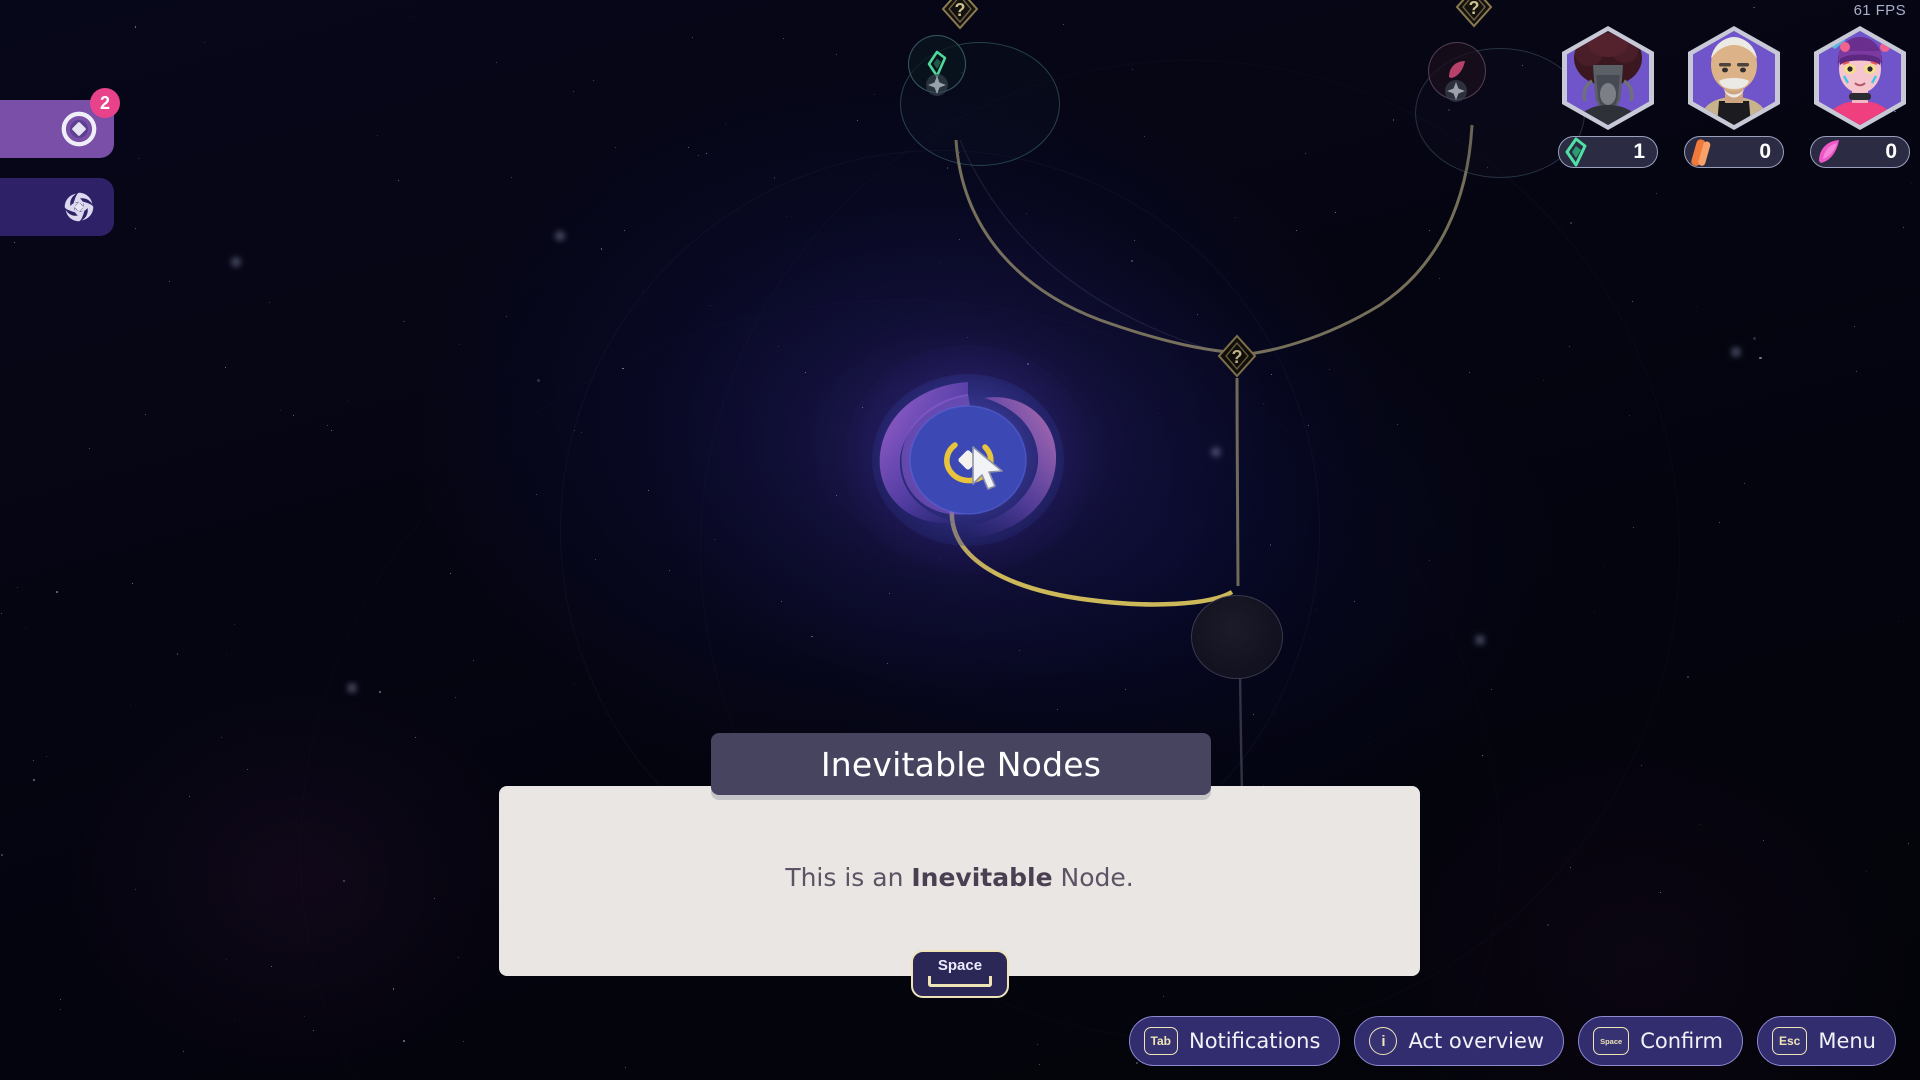 The height and width of the screenshot is (1080, 1920). Describe the element at coordinates (1160, 1041) in the screenshot. I see `key-tab: Tab` at that location.